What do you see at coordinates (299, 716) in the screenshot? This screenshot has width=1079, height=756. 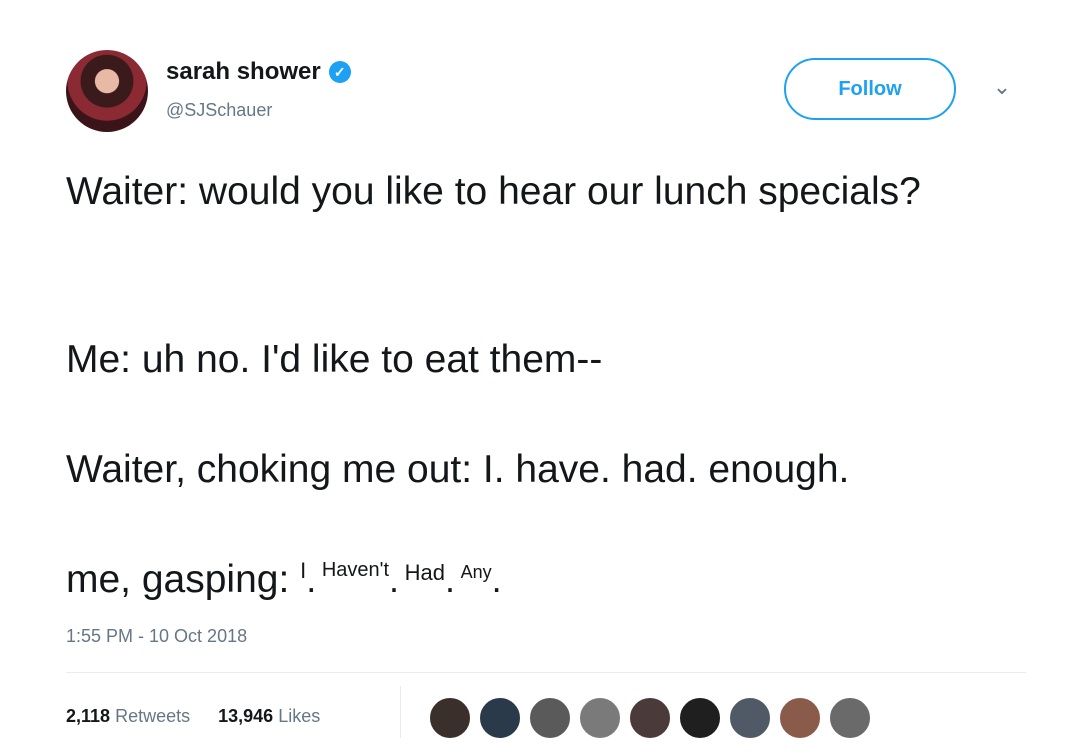 I see `likes-label: Likes` at bounding box center [299, 716].